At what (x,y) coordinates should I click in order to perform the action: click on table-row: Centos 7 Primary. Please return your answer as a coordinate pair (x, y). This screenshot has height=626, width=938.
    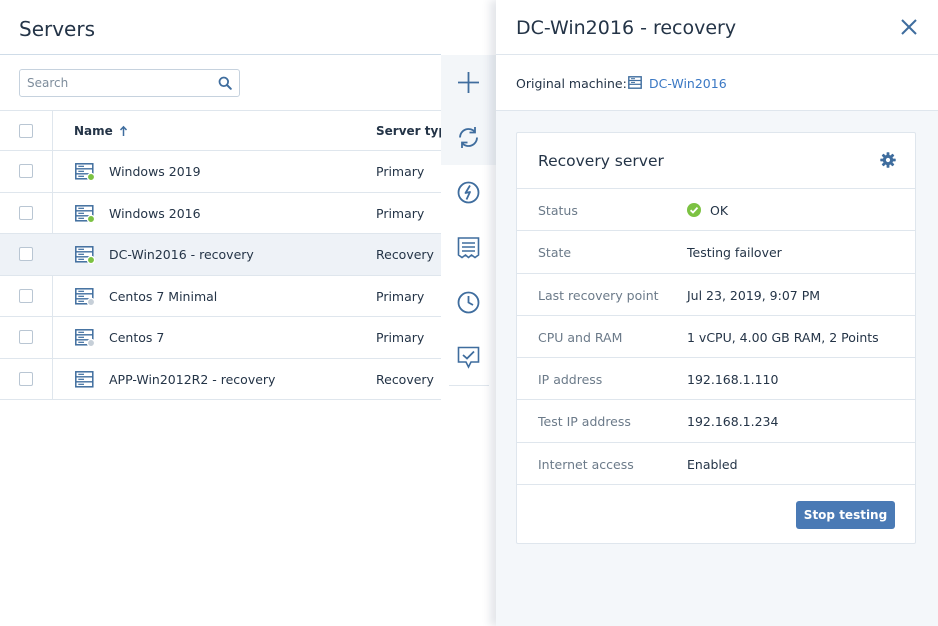
    Looking at the image, I should click on (220, 338).